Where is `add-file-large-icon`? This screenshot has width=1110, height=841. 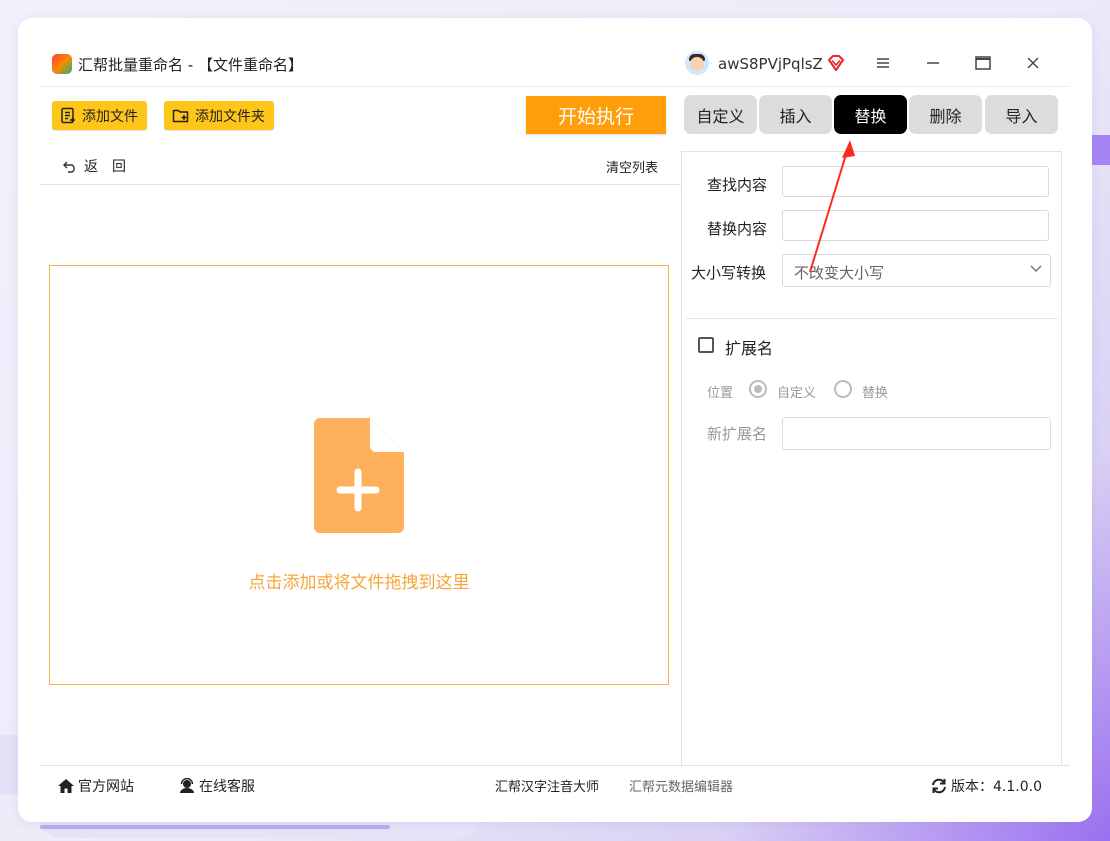 add-file-large-icon is located at coordinates (359, 475).